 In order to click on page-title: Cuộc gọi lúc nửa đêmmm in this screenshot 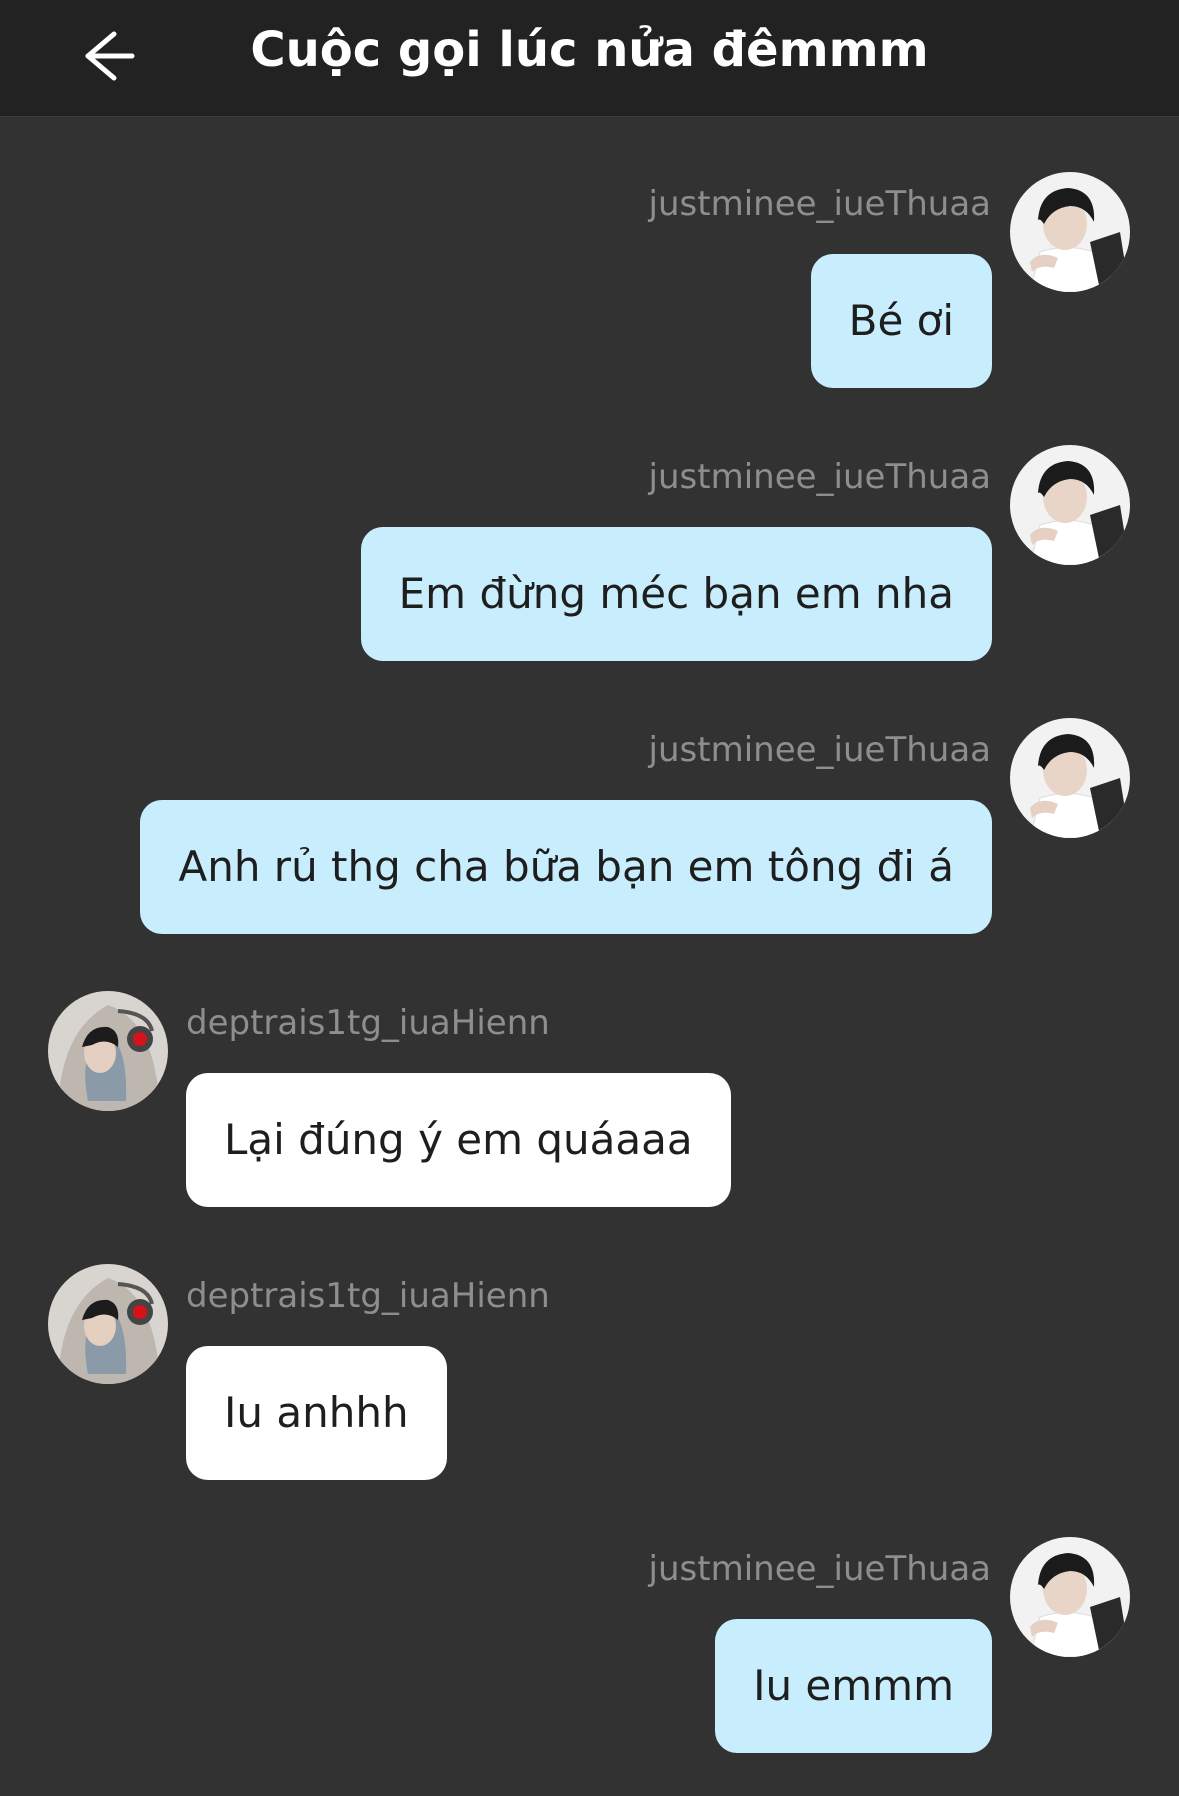, I will do `click(589, 50)`.